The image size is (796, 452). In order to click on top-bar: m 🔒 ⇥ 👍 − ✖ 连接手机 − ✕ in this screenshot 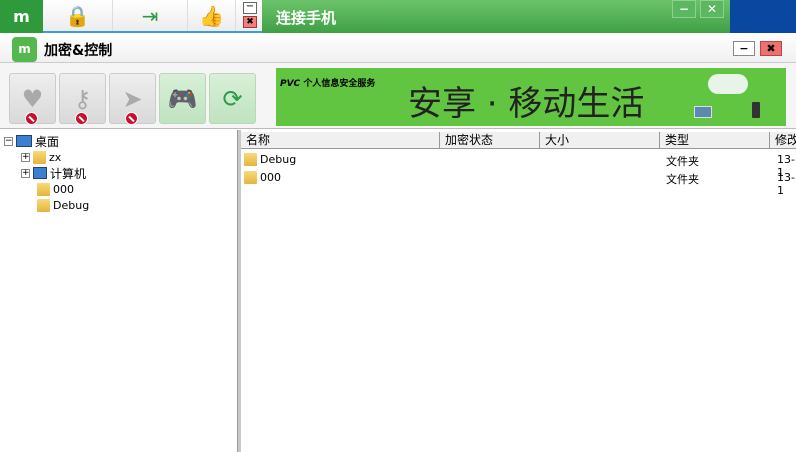, I will do `click(398, 16)`.